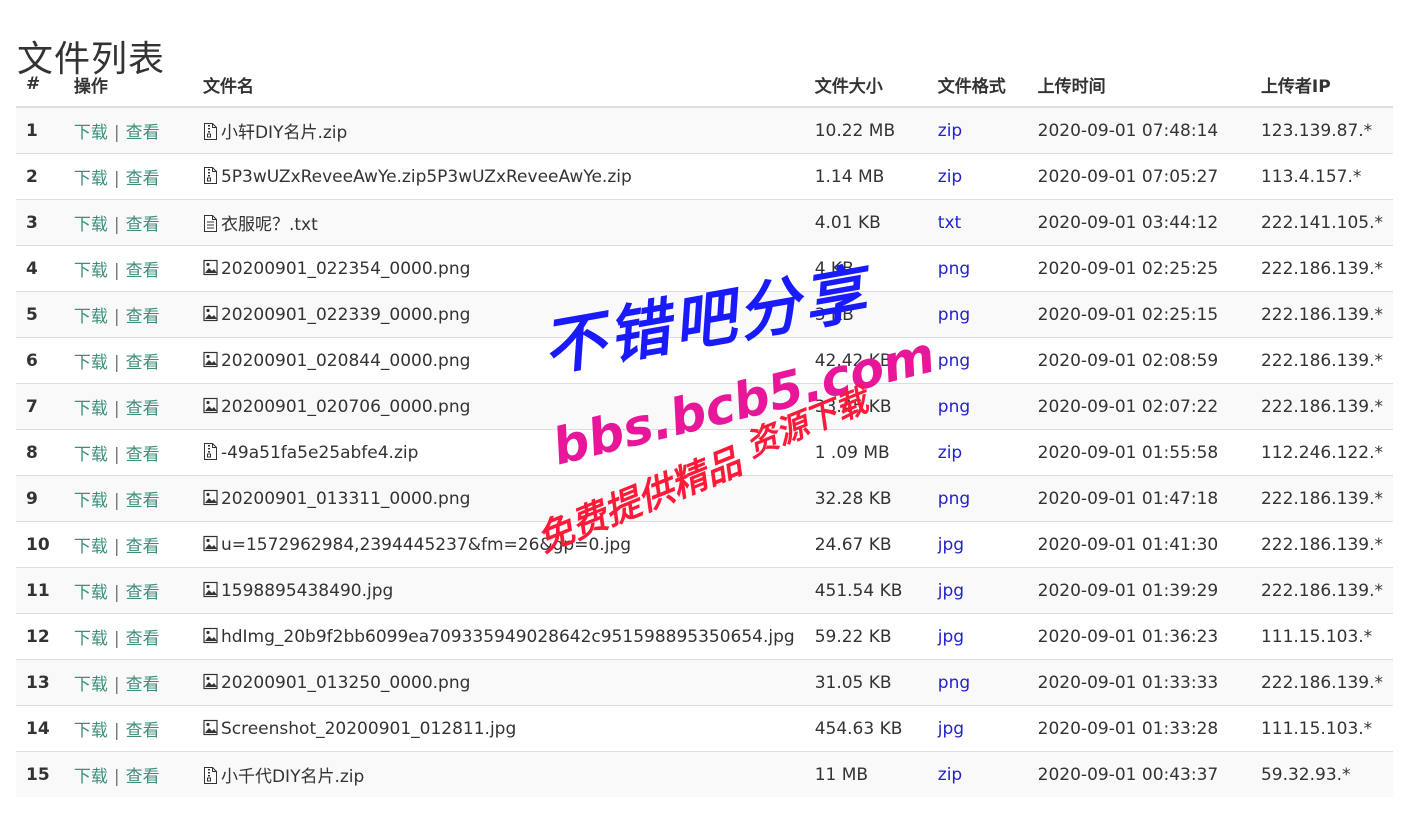 This screenshot has width=1412, height=830. What do you see at coordinates (40, 452) in the screenshot?
I see `row-number: 8` at bounding box center [40, 452].